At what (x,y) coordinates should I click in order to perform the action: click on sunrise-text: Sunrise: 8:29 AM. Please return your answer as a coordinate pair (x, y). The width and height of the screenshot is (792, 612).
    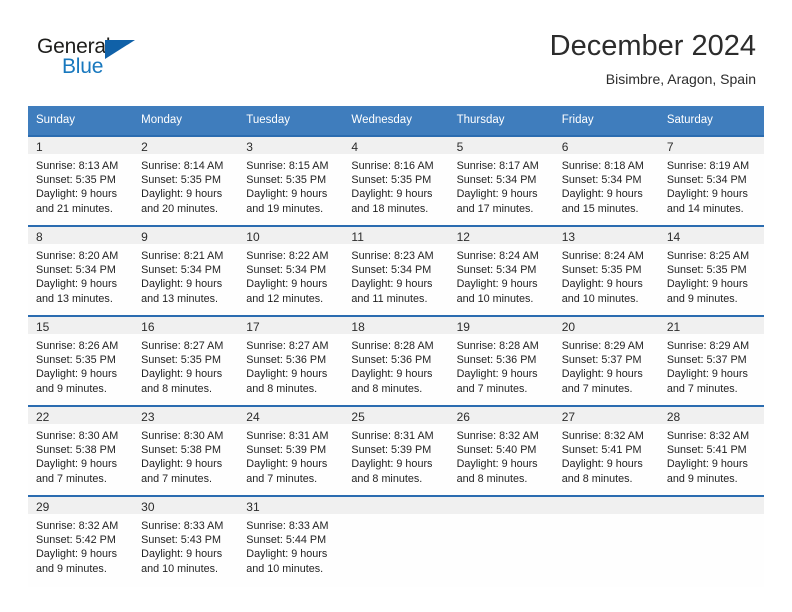
    Looking at the image, I should click on (602, 346).